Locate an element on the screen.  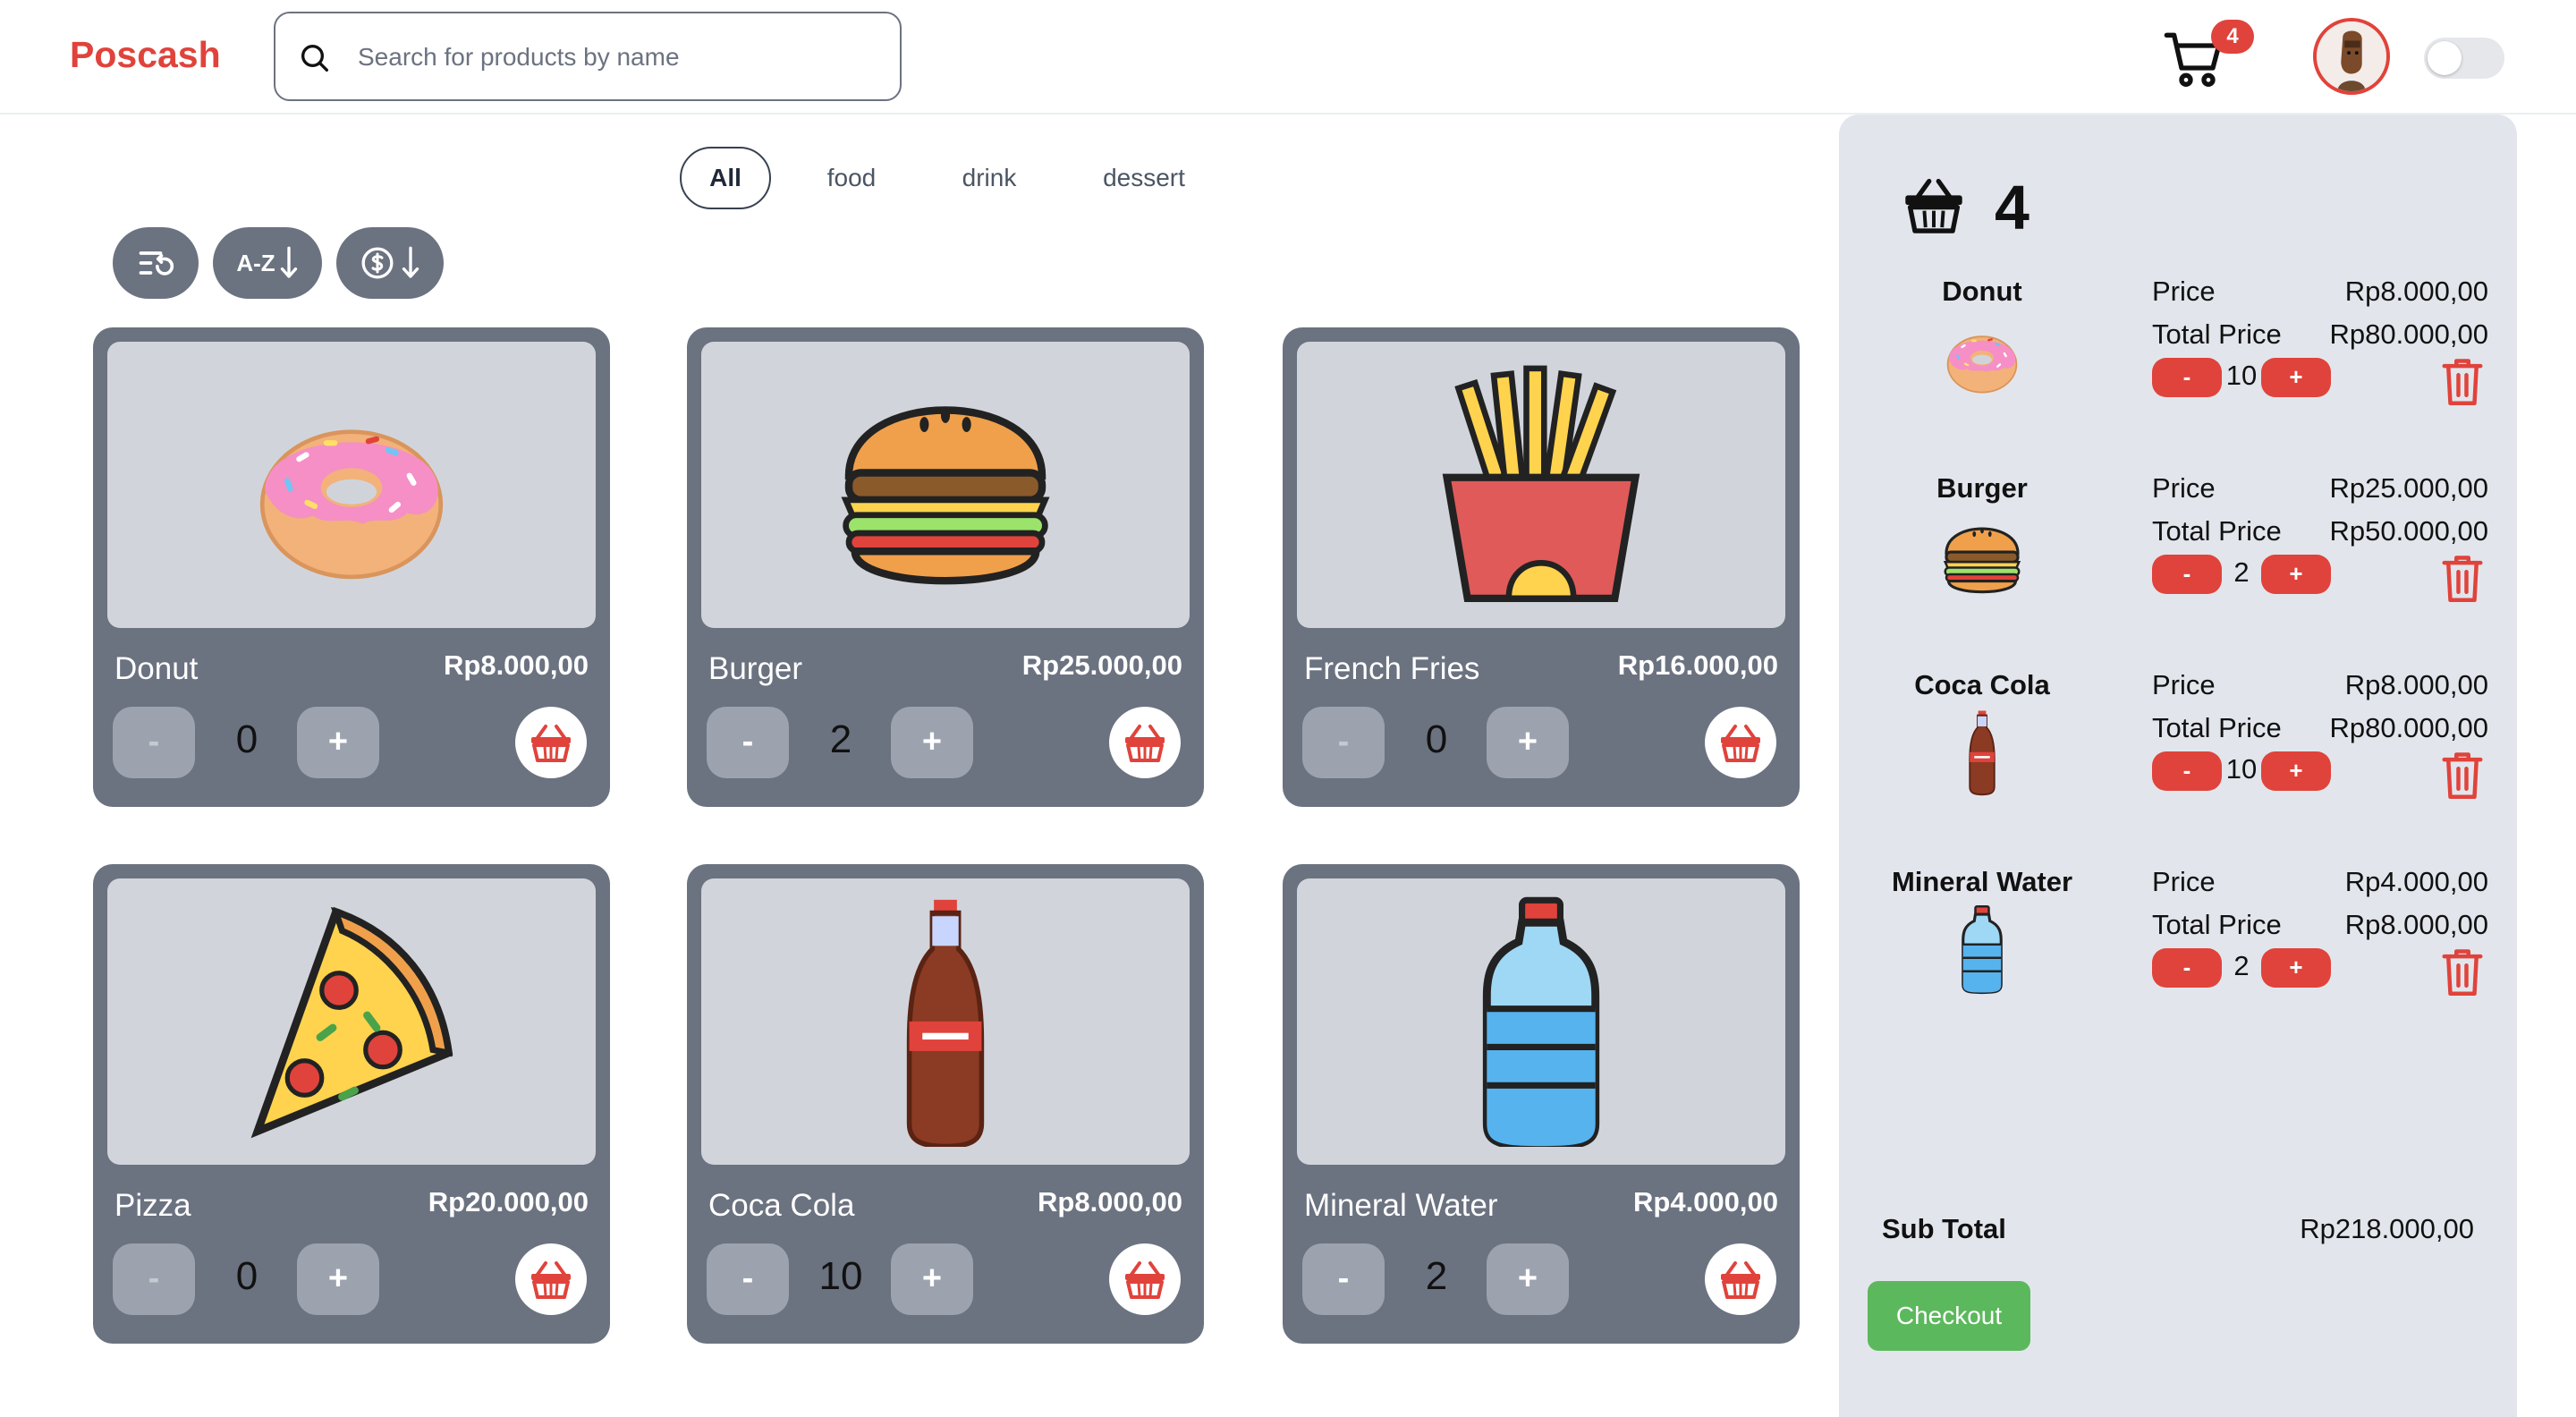
checkout-button: Checkout is located at coordinates (1949, 1316).